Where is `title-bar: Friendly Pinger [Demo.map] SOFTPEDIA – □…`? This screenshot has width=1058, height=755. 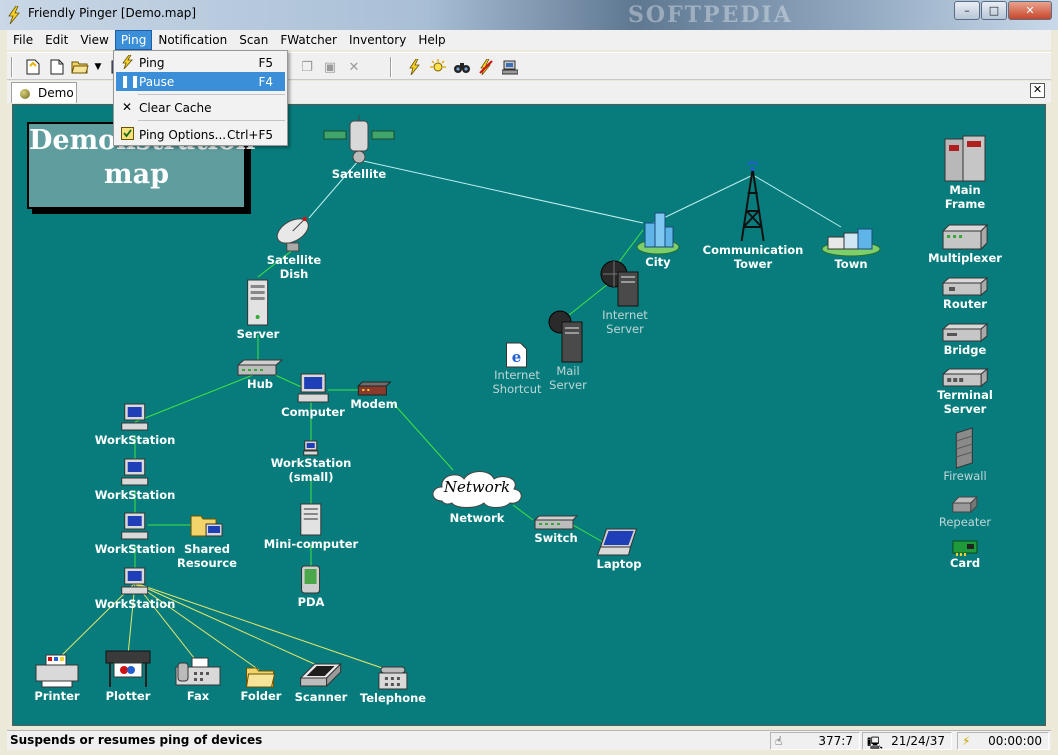
title-bar: Friendly Pinger [Demo.map] SOFTPEDIA – □… is located at coordinates (529, 15).